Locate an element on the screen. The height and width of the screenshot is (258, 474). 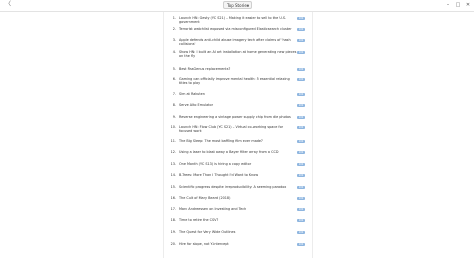
feed-selector: Top Stories ▾ is located at coordinates (237, 5).